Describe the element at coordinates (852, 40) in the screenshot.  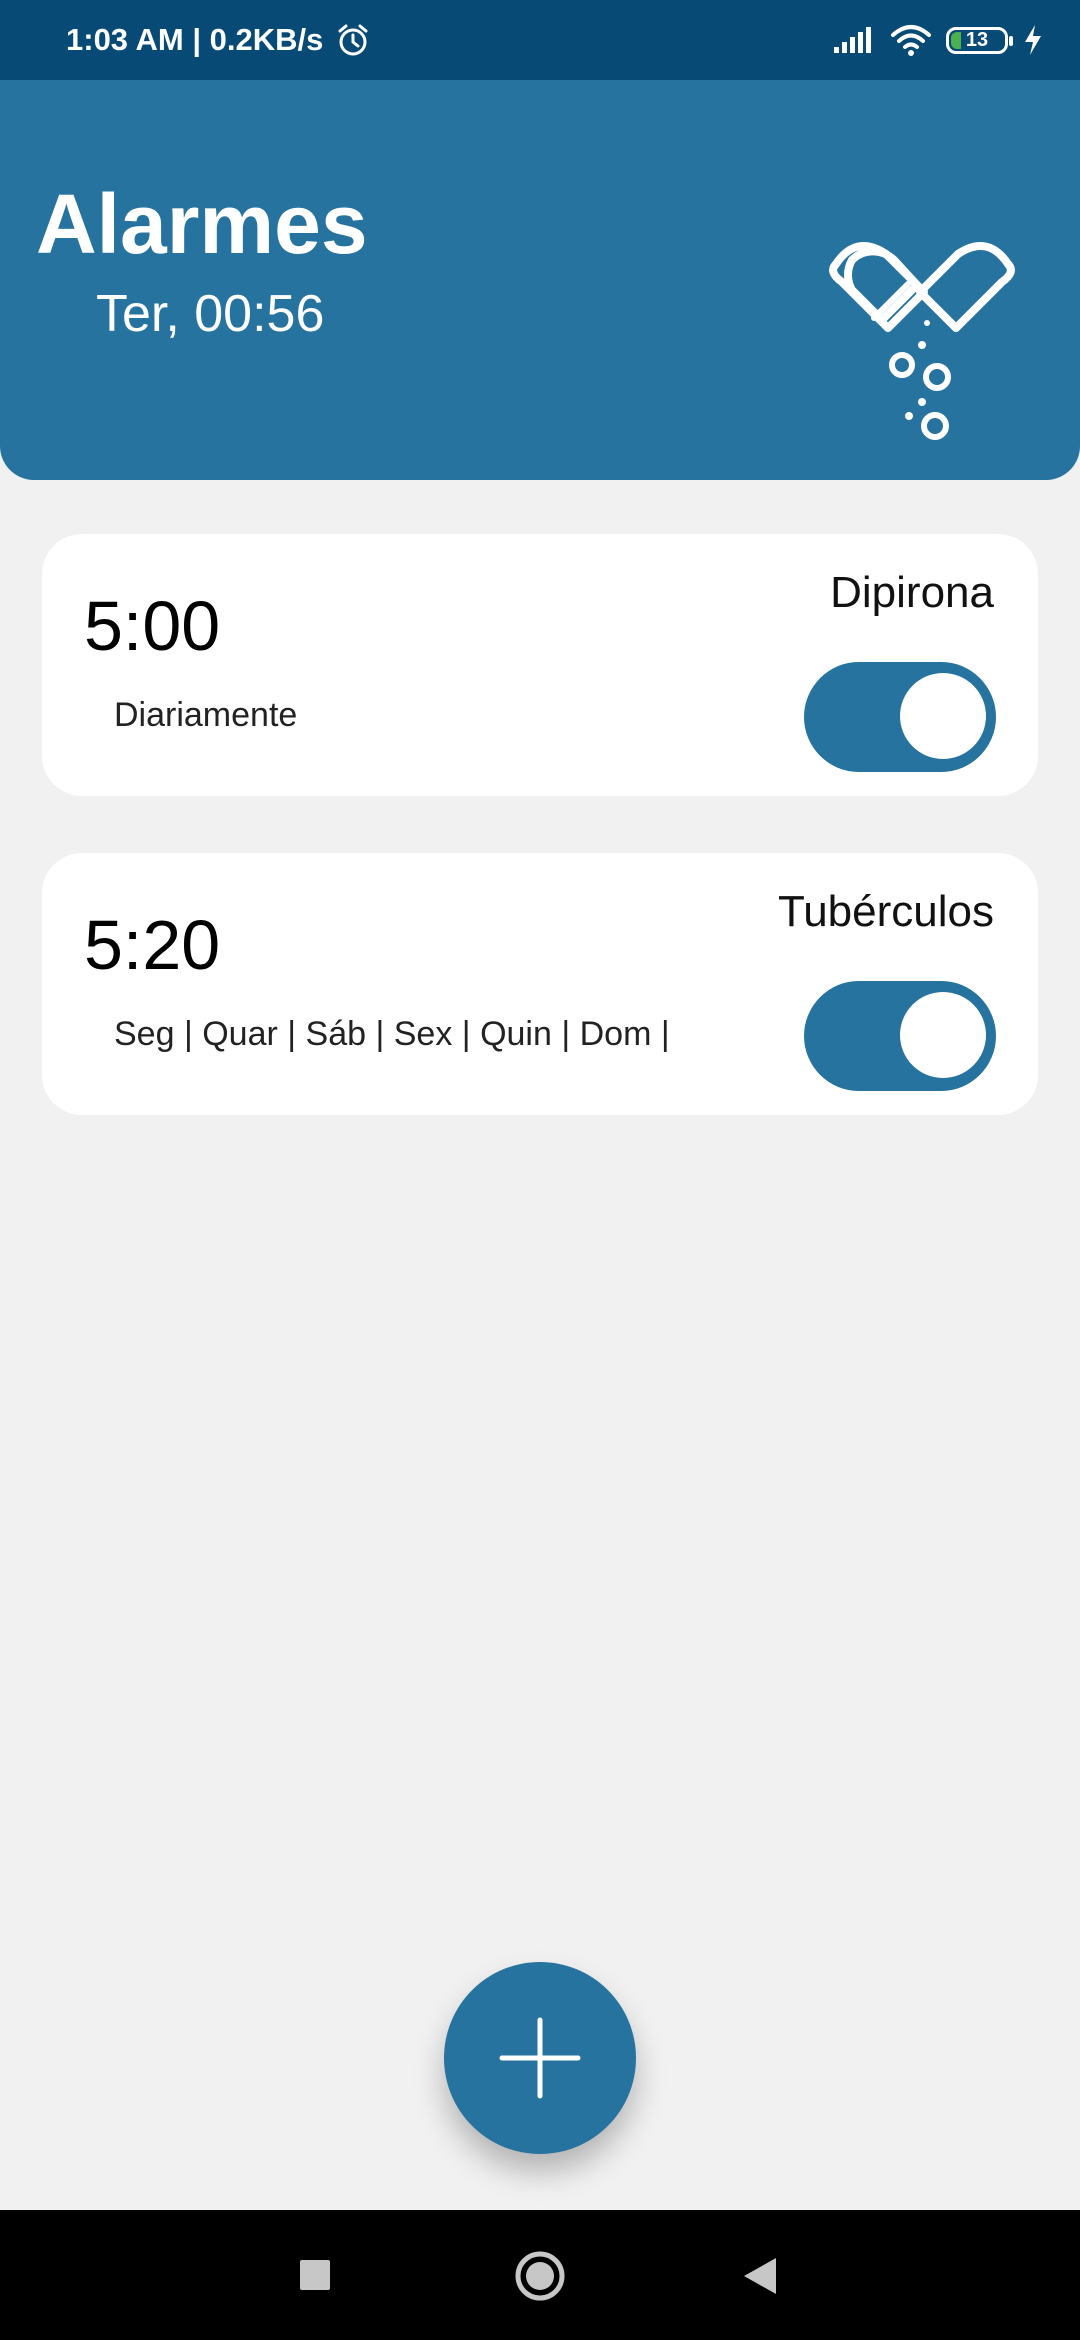
I see `signal-icon` at that location.